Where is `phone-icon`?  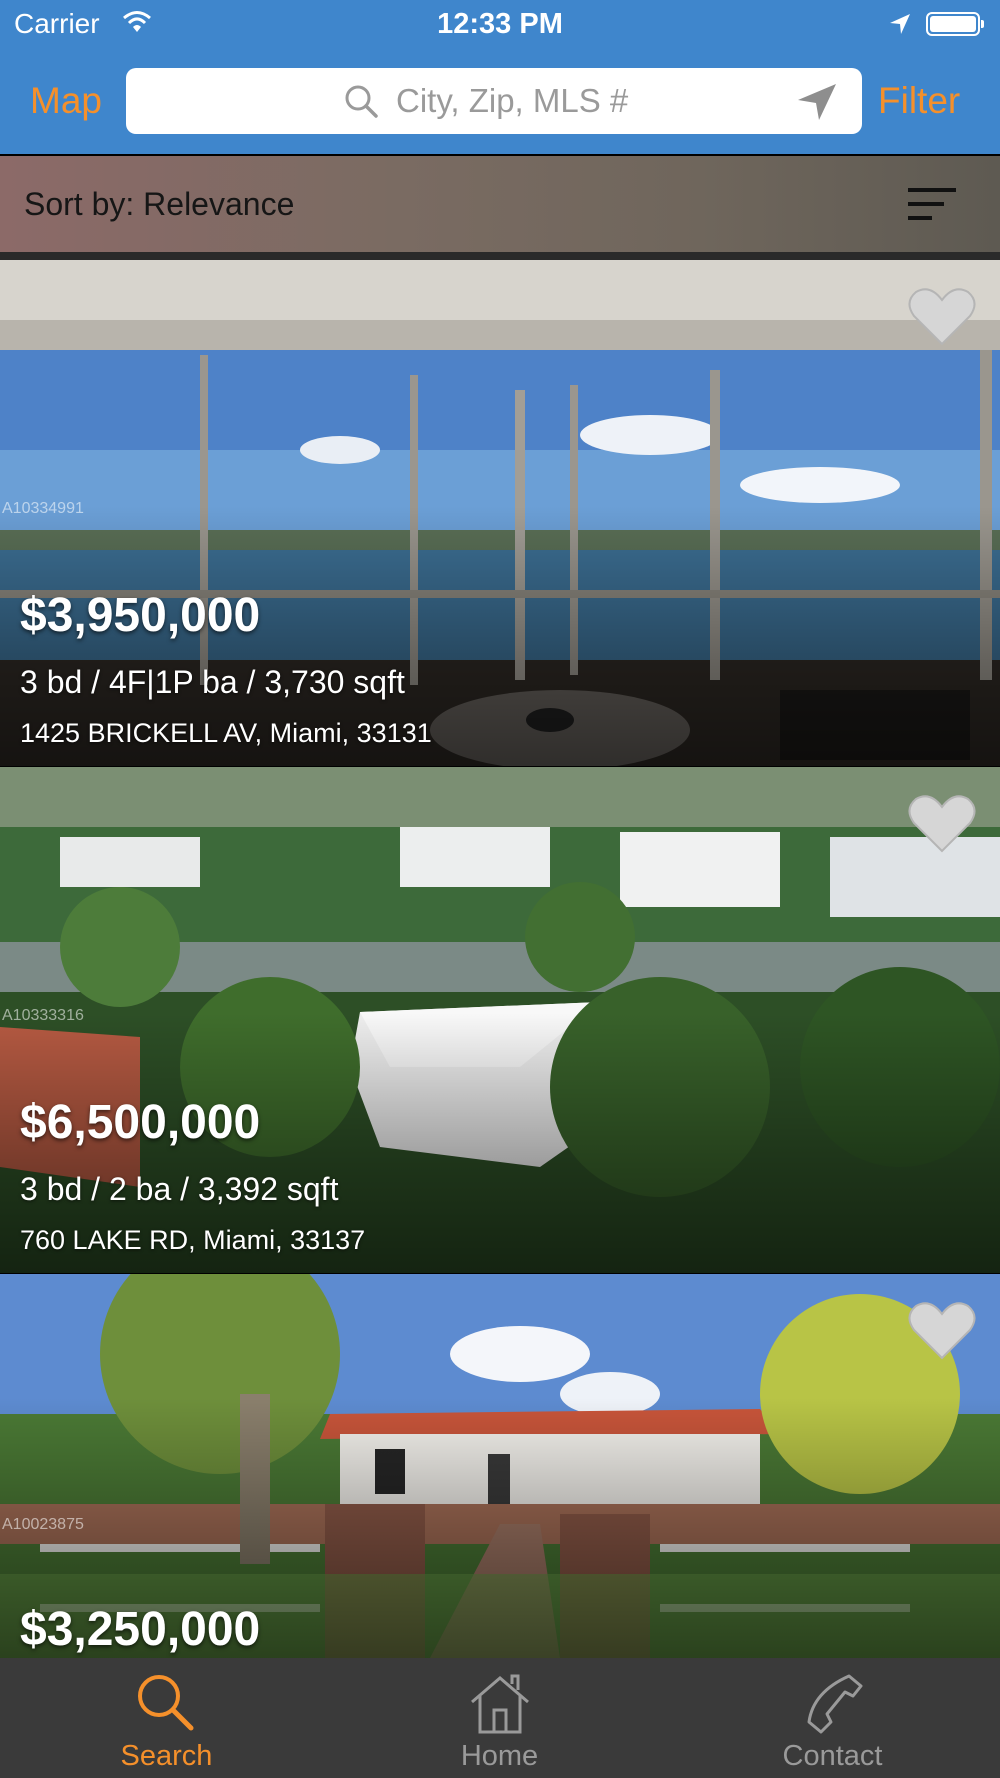 phone-icon is located at coordinates (834, 1704).